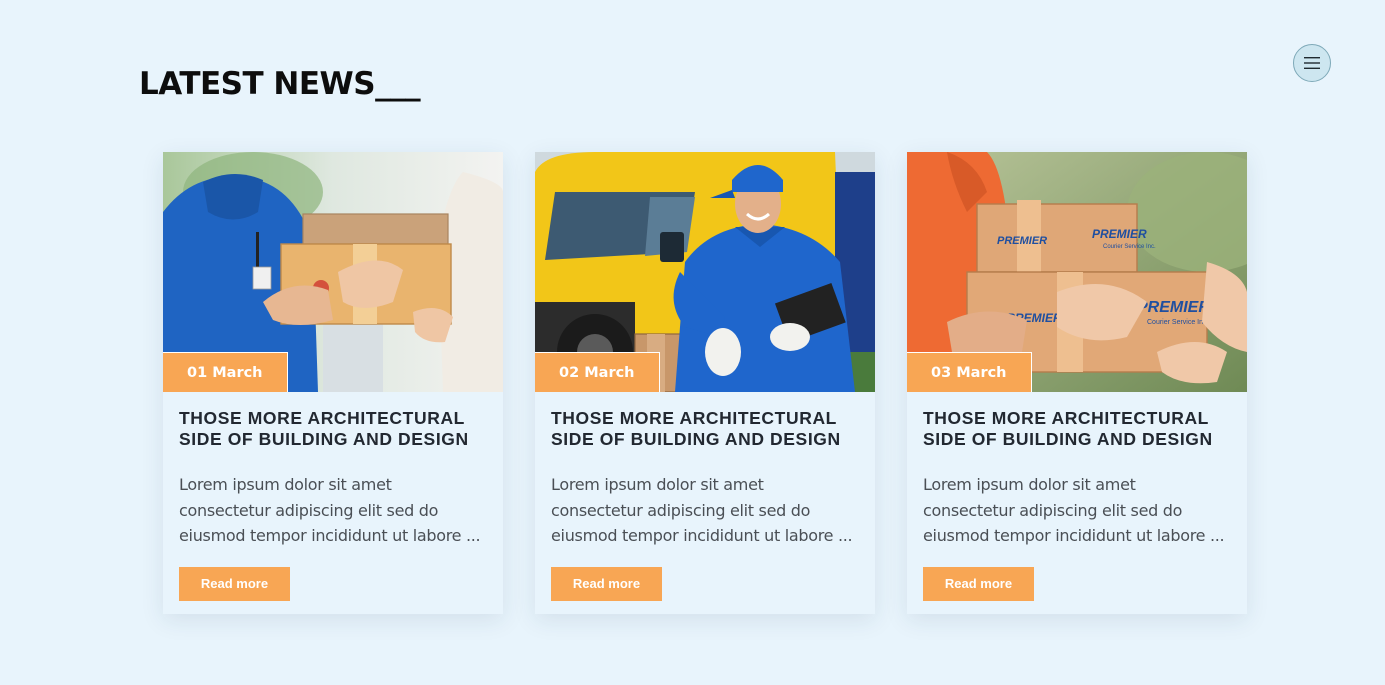  I want to click on menu-toggle-button, so click(1312, 63).